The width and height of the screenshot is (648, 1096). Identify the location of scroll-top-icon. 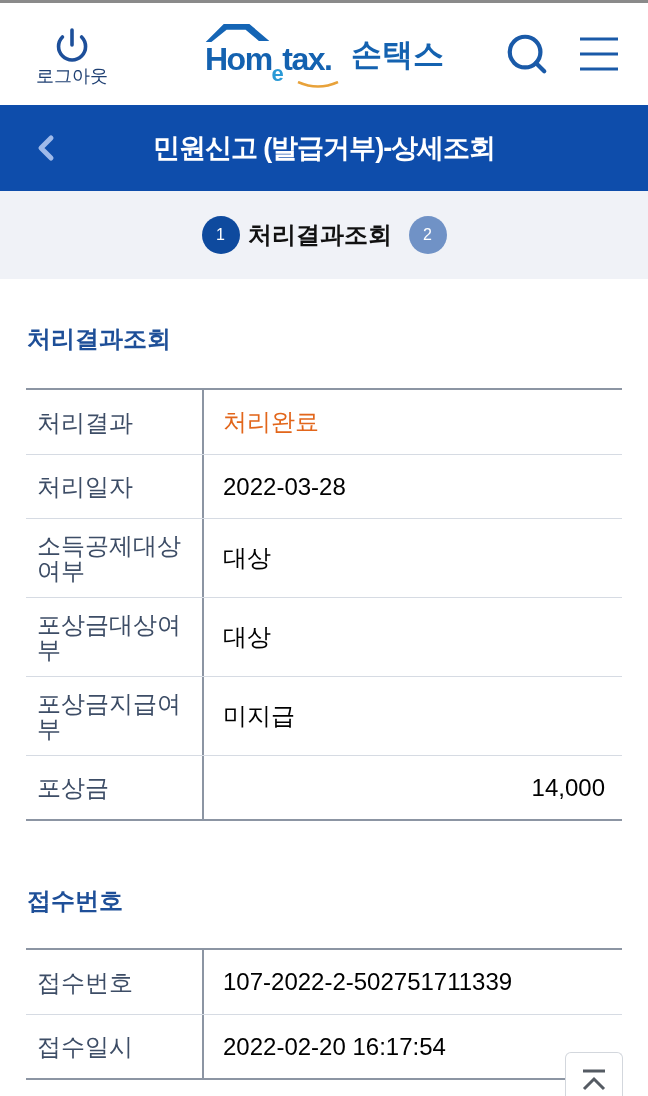
(594, 1080).